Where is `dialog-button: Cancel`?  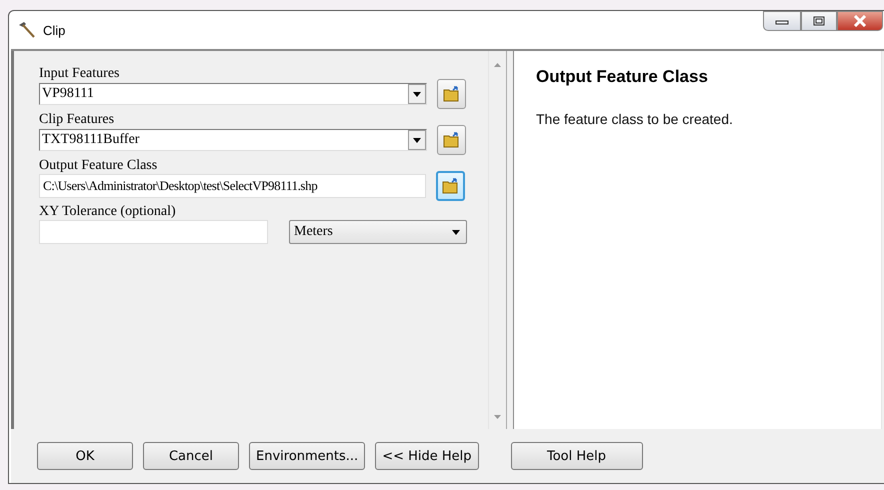
dialog-button: Cancel is located at coordinates (191, 456).